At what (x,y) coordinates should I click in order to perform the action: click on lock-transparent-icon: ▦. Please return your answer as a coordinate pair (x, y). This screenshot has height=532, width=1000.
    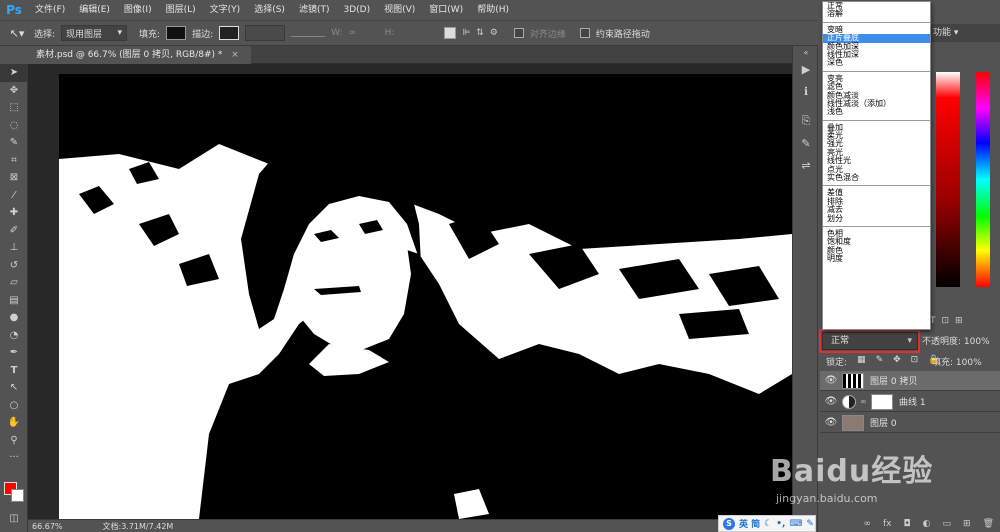
    Looking at the image, I should click on (861, 361).